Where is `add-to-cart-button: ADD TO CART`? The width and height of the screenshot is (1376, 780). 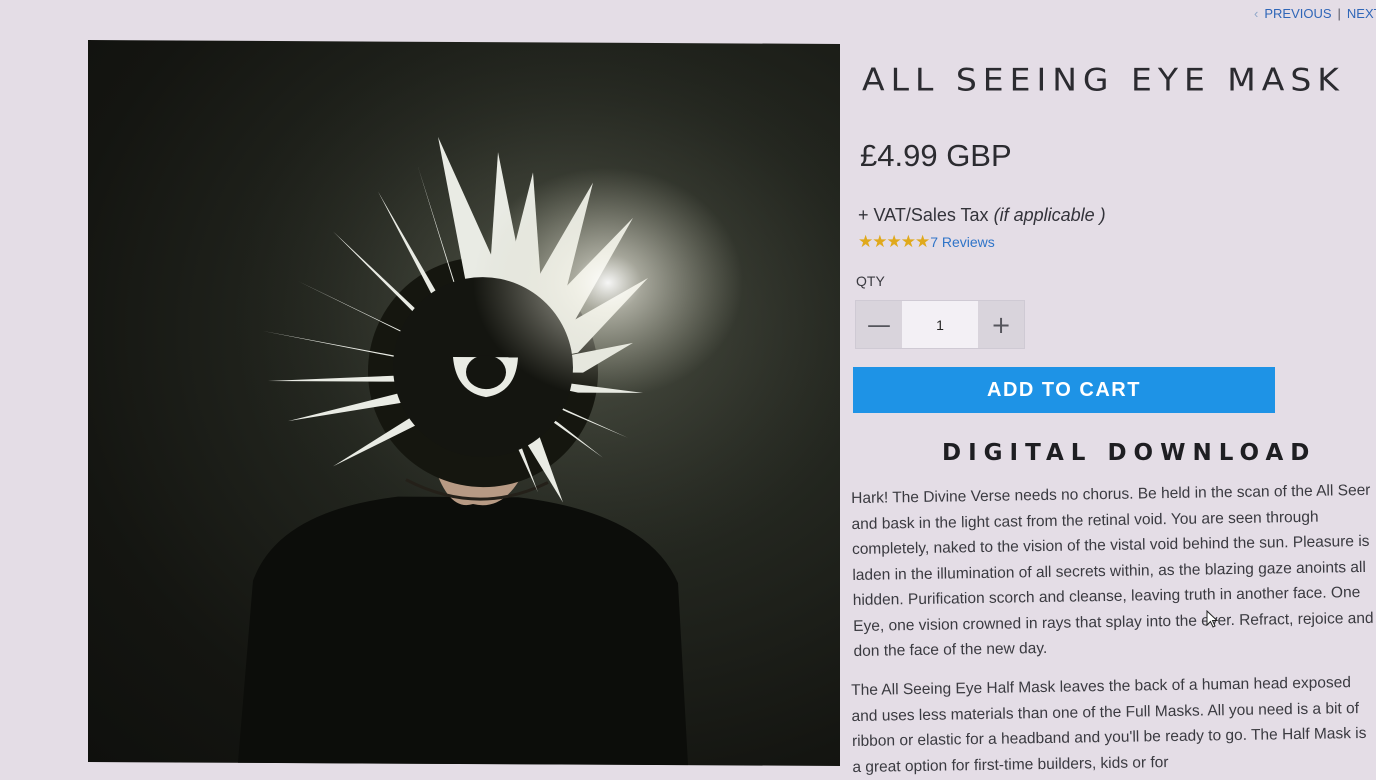
add-to-cart-button: ADD TO CART is located at coordinates (1064, 390).